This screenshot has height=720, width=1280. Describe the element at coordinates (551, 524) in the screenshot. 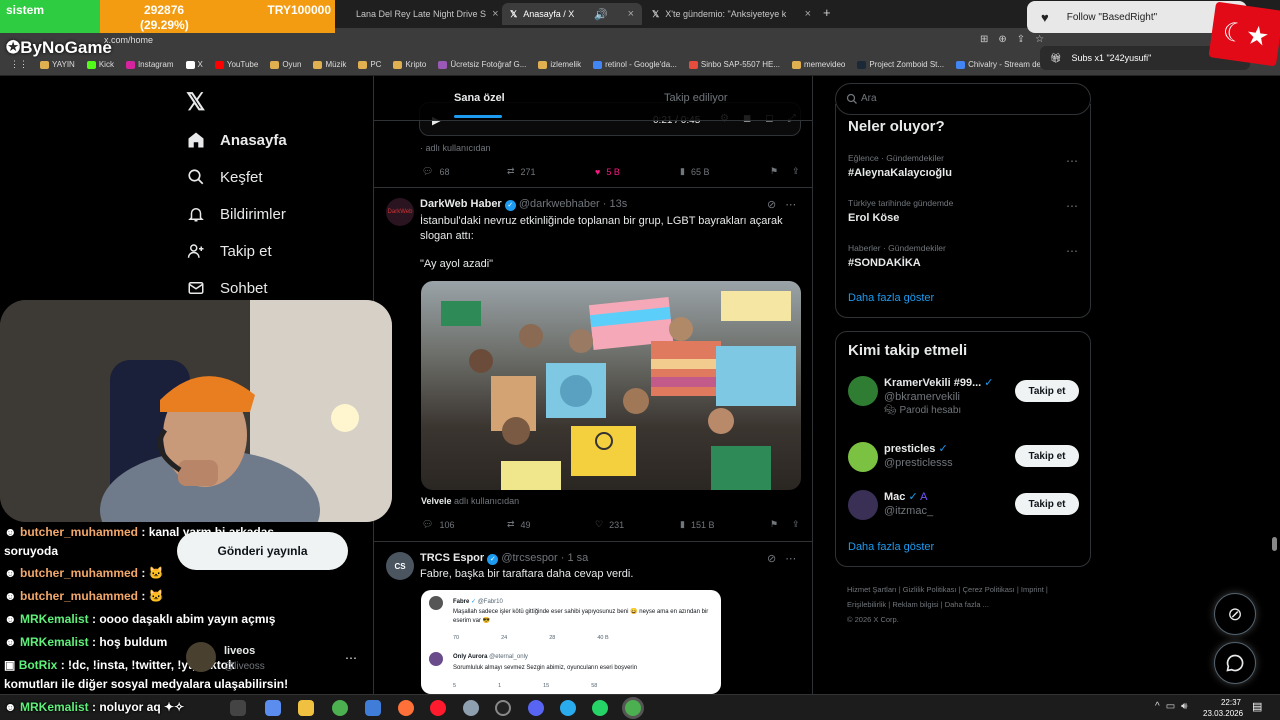

I see `repost-button: ⇄ 49` at that location.